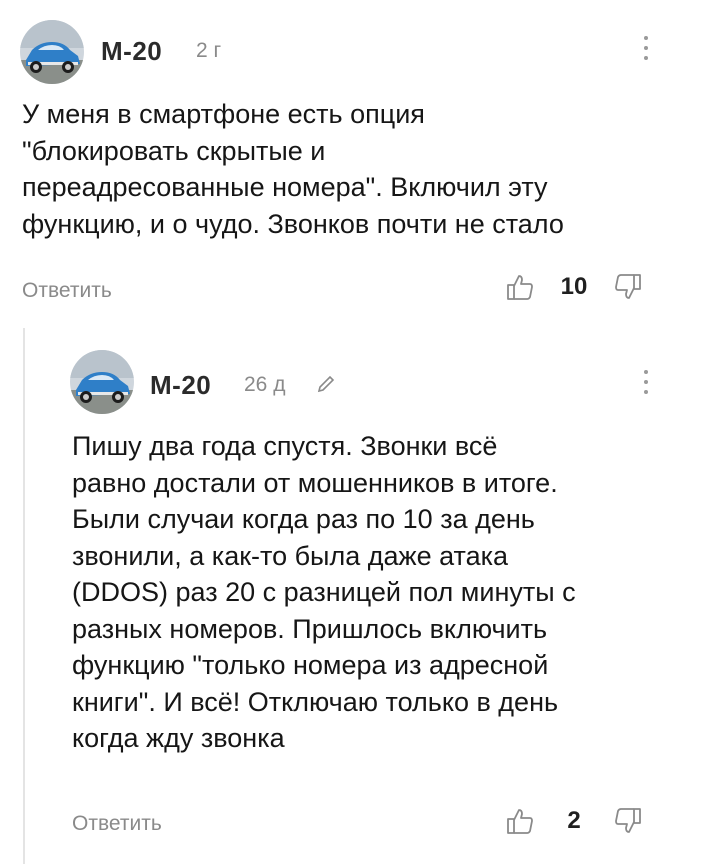 This screenshot has height=864, width=708. I want to click on vote-controls: 2, so click(574, 821).